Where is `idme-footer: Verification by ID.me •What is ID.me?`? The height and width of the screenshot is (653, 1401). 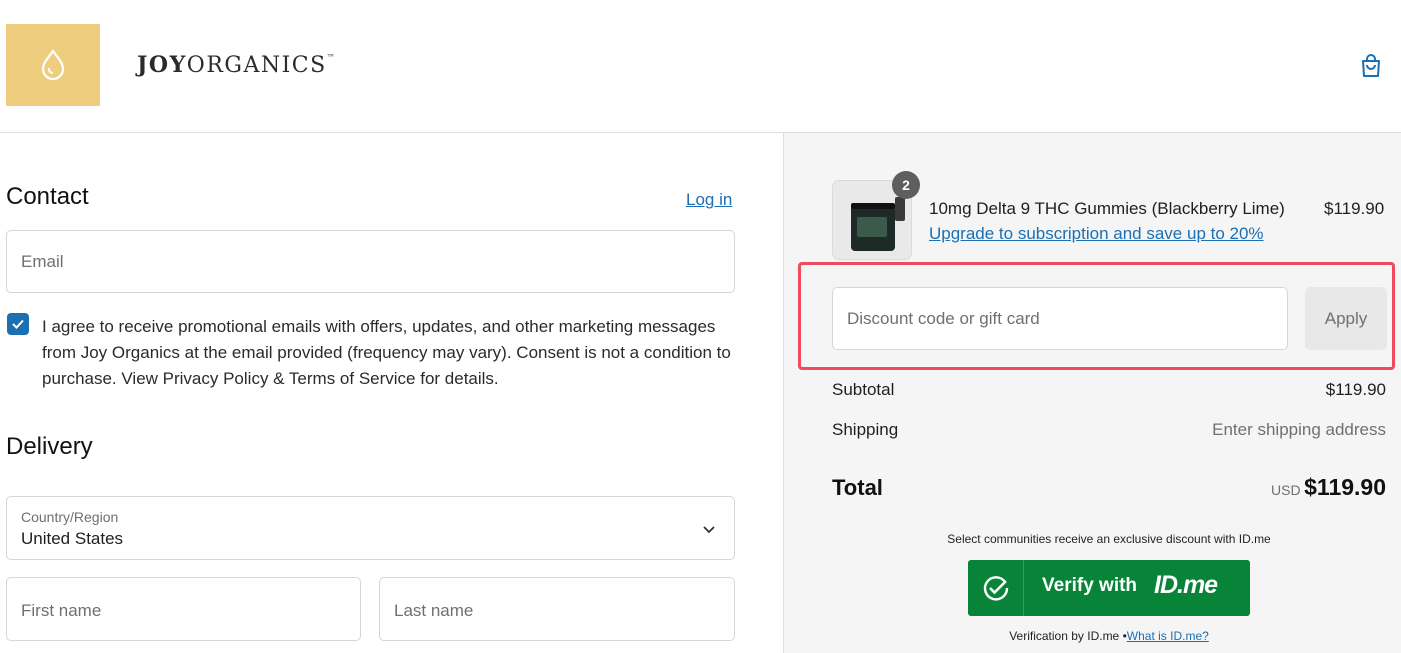 idme-footer: Verification by ID.me •What is ID.me? is located at coordinates (1092, 636).